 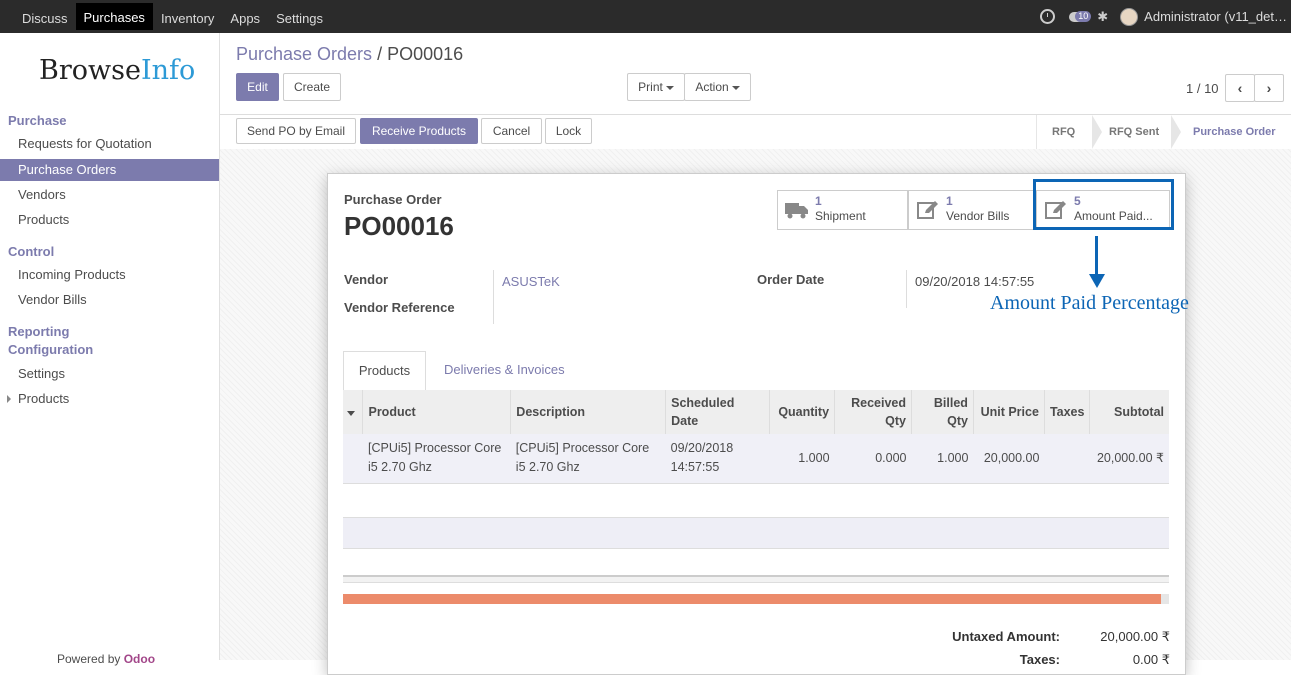 I want to click on messages-icon: 10, so click(x=1080, y=16).